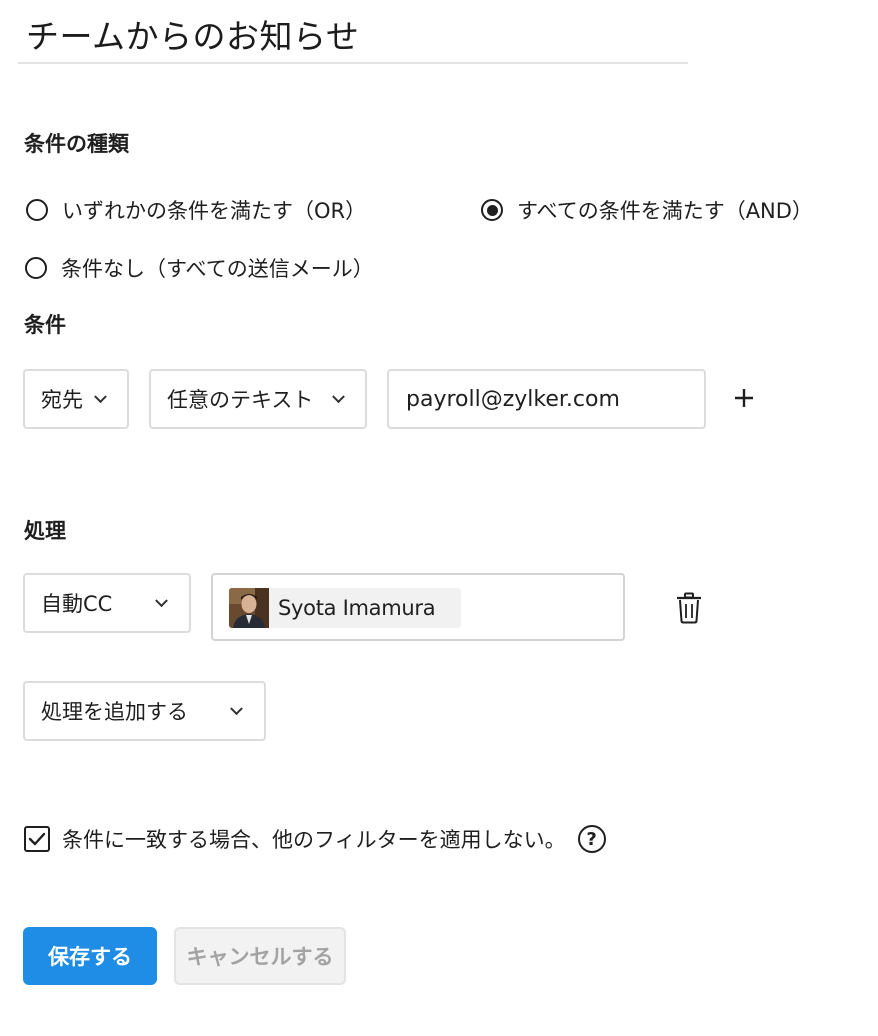  I want to click on help-icon: ?, so click(591, 839).